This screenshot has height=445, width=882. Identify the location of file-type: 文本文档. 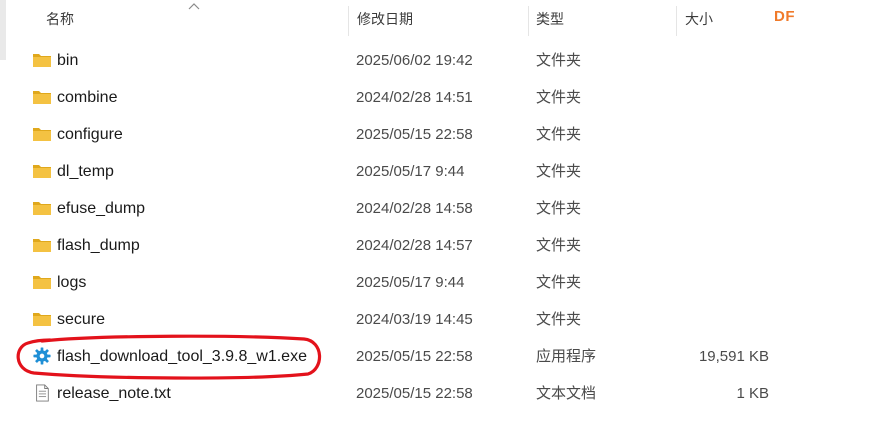
(566, 393).